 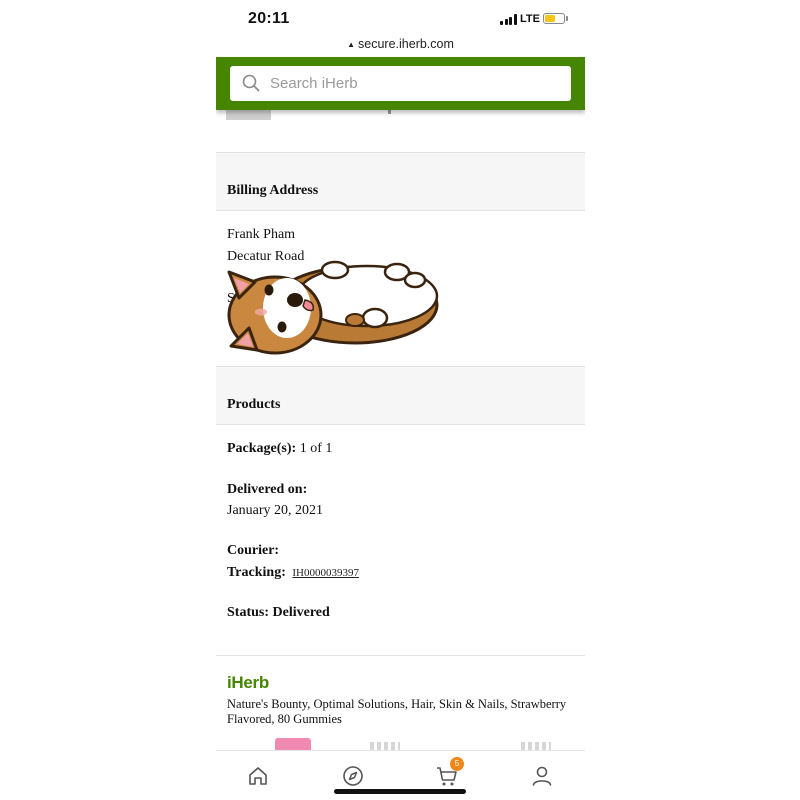 What do you see at coordinates (385, 746) in the screenshot?
I see `product-qty-partial` at bounding box center [385, 746].